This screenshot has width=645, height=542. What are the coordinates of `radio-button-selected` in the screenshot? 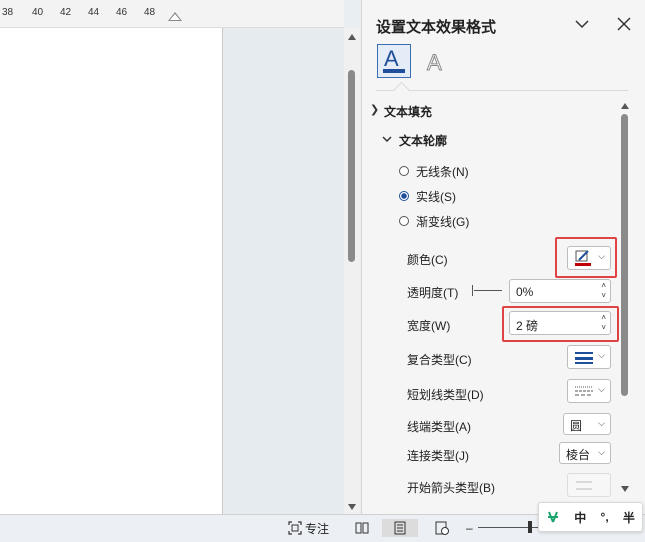 It's located at (404, 196).